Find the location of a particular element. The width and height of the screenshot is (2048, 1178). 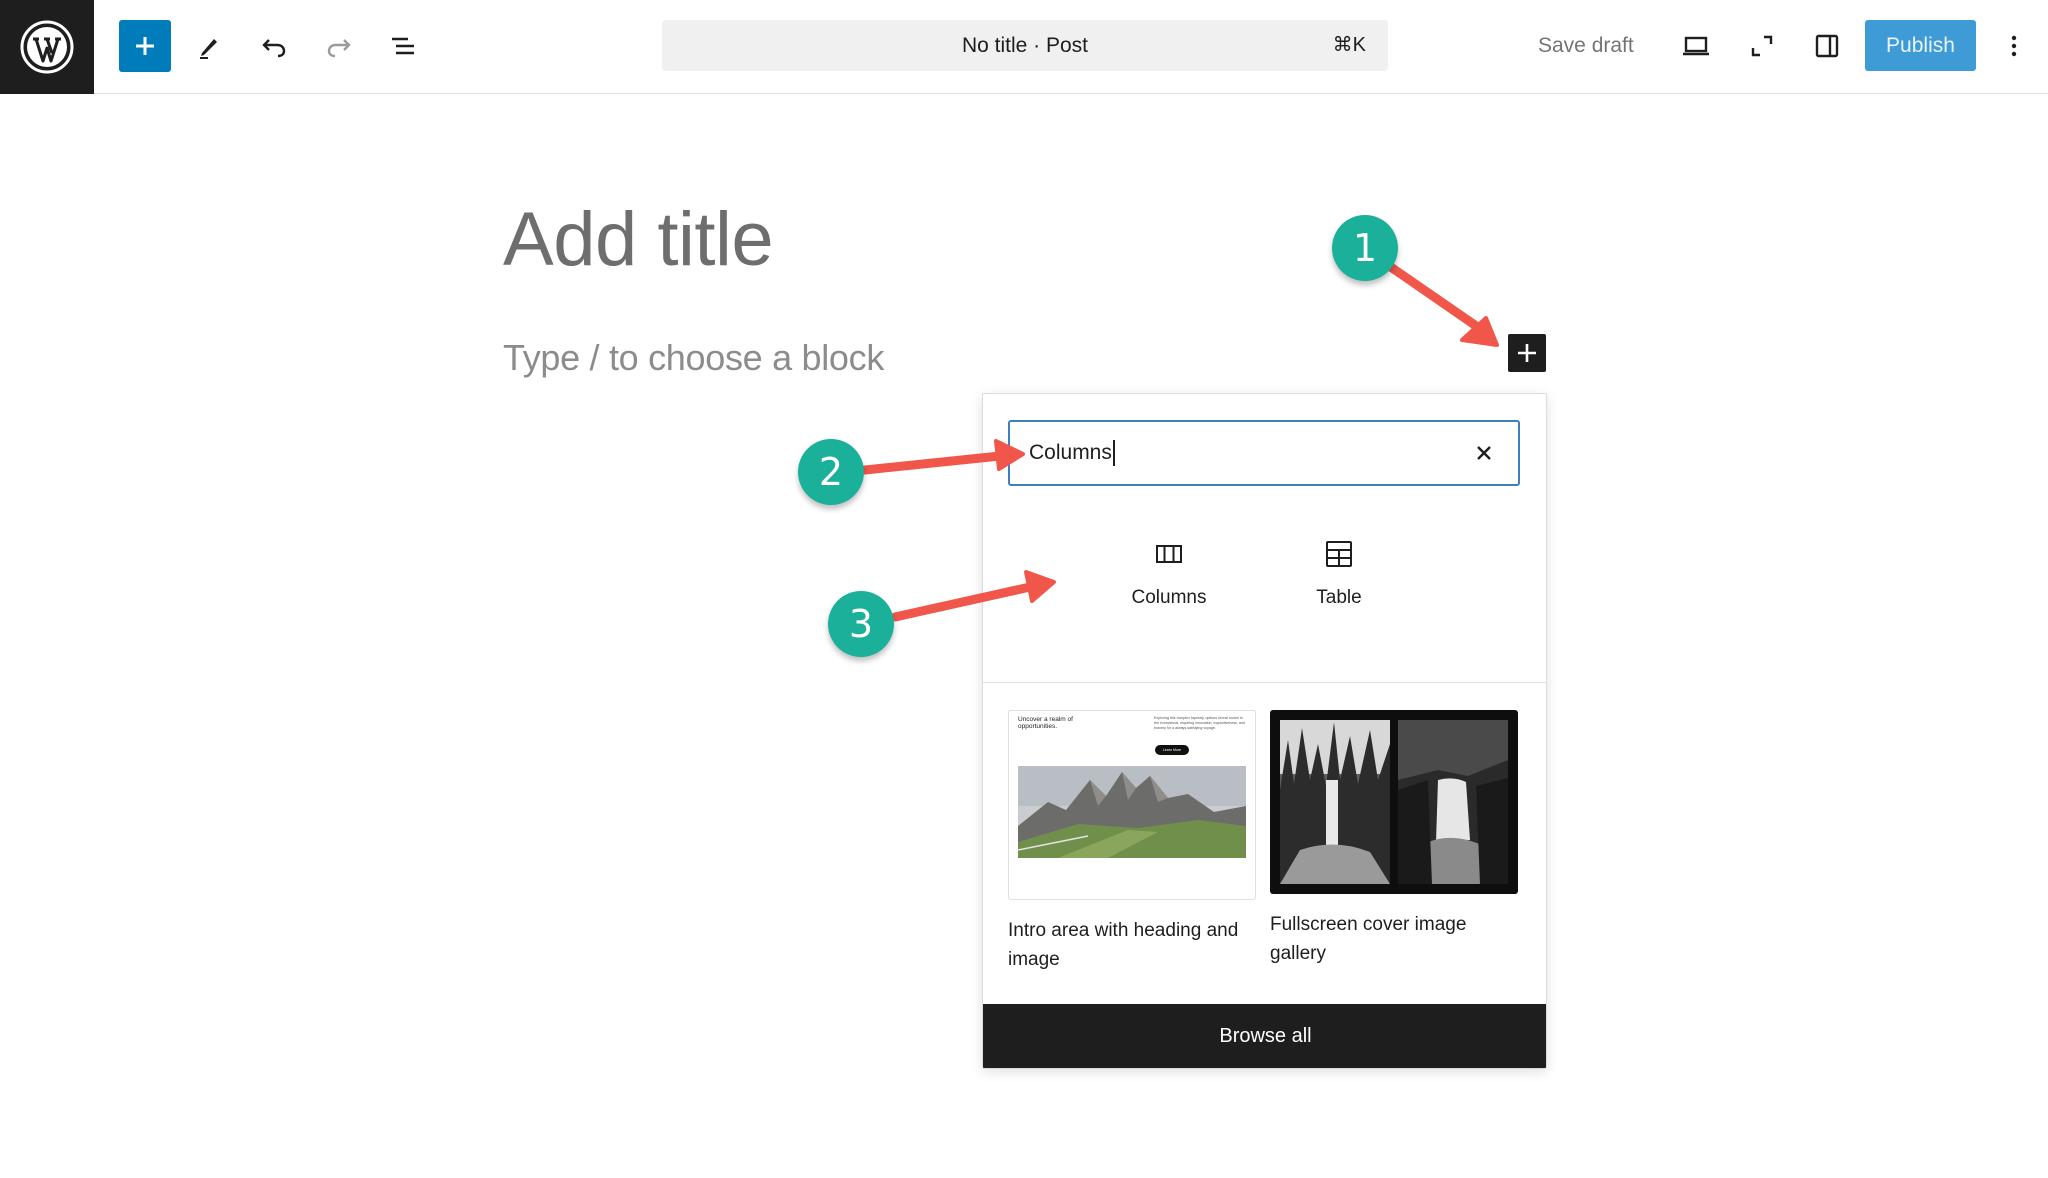

block-item-table: Table is located at coordinates (1339, 587).